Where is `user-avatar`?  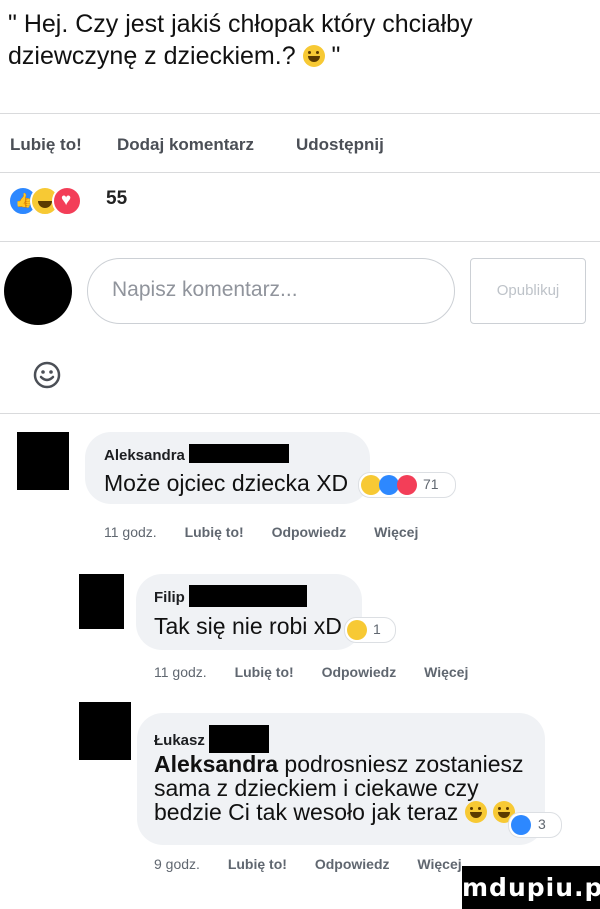 user-avatar is located at coordinates (38, 291).